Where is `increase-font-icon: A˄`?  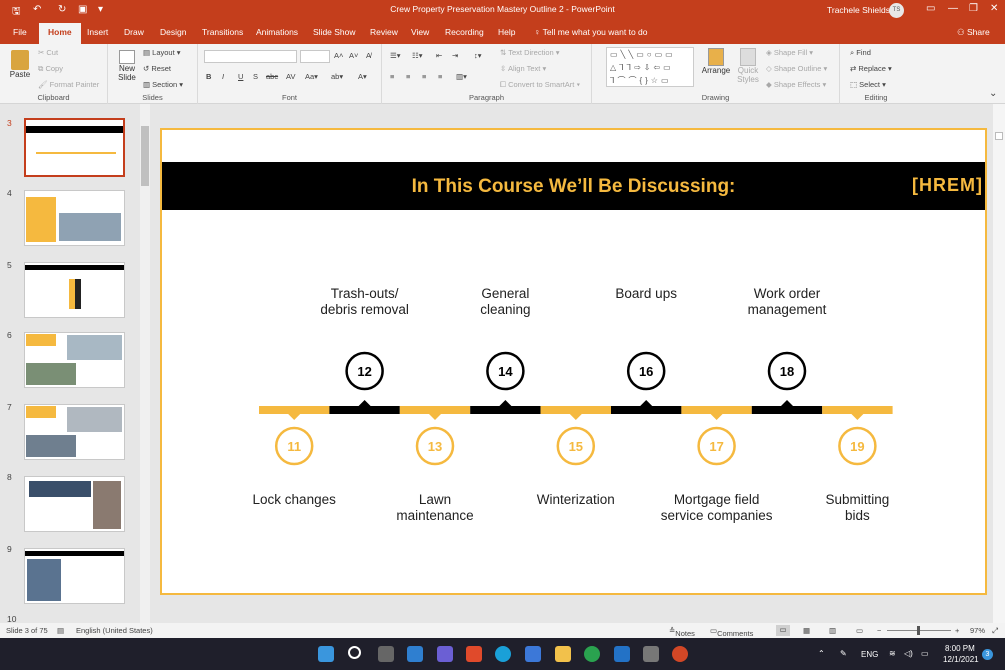 increase-font-icon: A˄ is located at coordinates (338, 55).